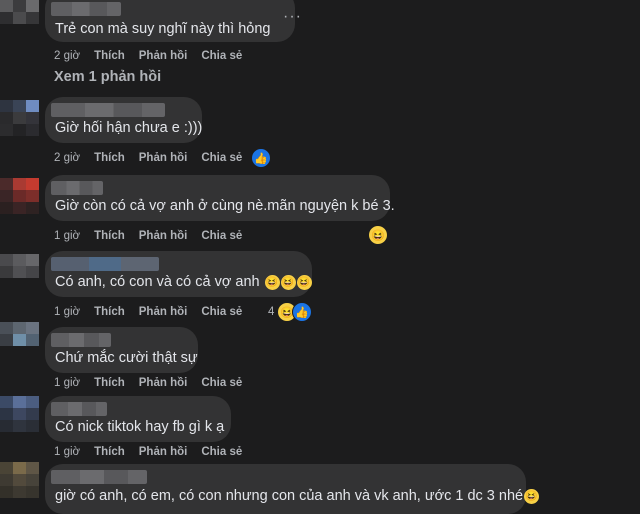 This screenshot has height=514, width=640. I want to click on comment-text: Có anh, có con và có cả vợ anh 😆 😆 😆, so click(183, 282).